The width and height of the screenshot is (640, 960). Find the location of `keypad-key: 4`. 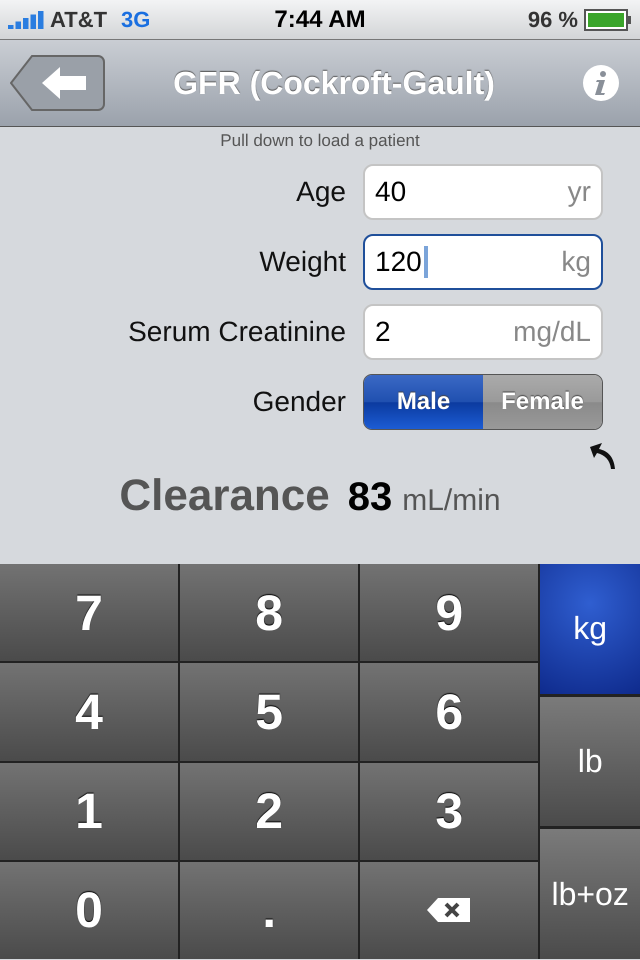

keypad-key: 4 is located at coordinates (89, 711).